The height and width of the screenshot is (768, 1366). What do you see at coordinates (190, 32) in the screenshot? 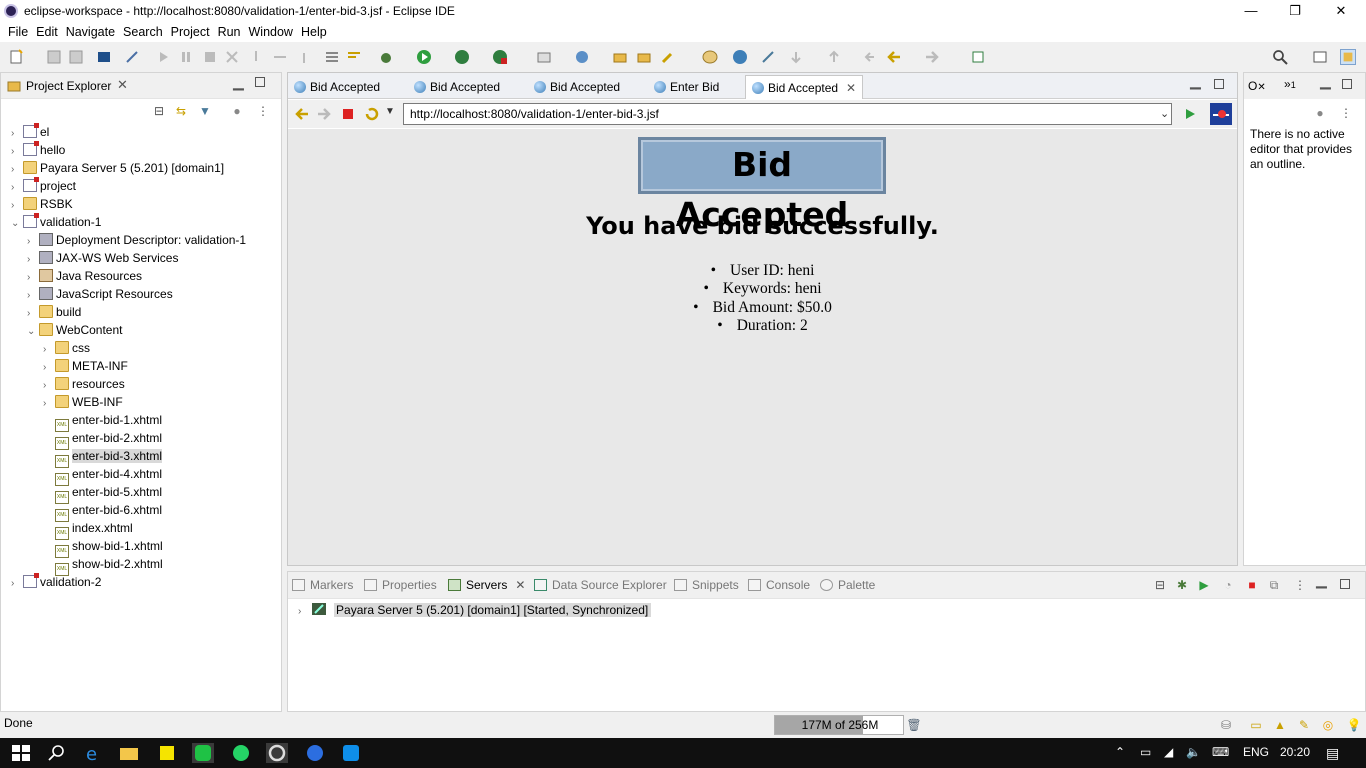
I see `menu-project: Project` at bounding box center [190, 32].